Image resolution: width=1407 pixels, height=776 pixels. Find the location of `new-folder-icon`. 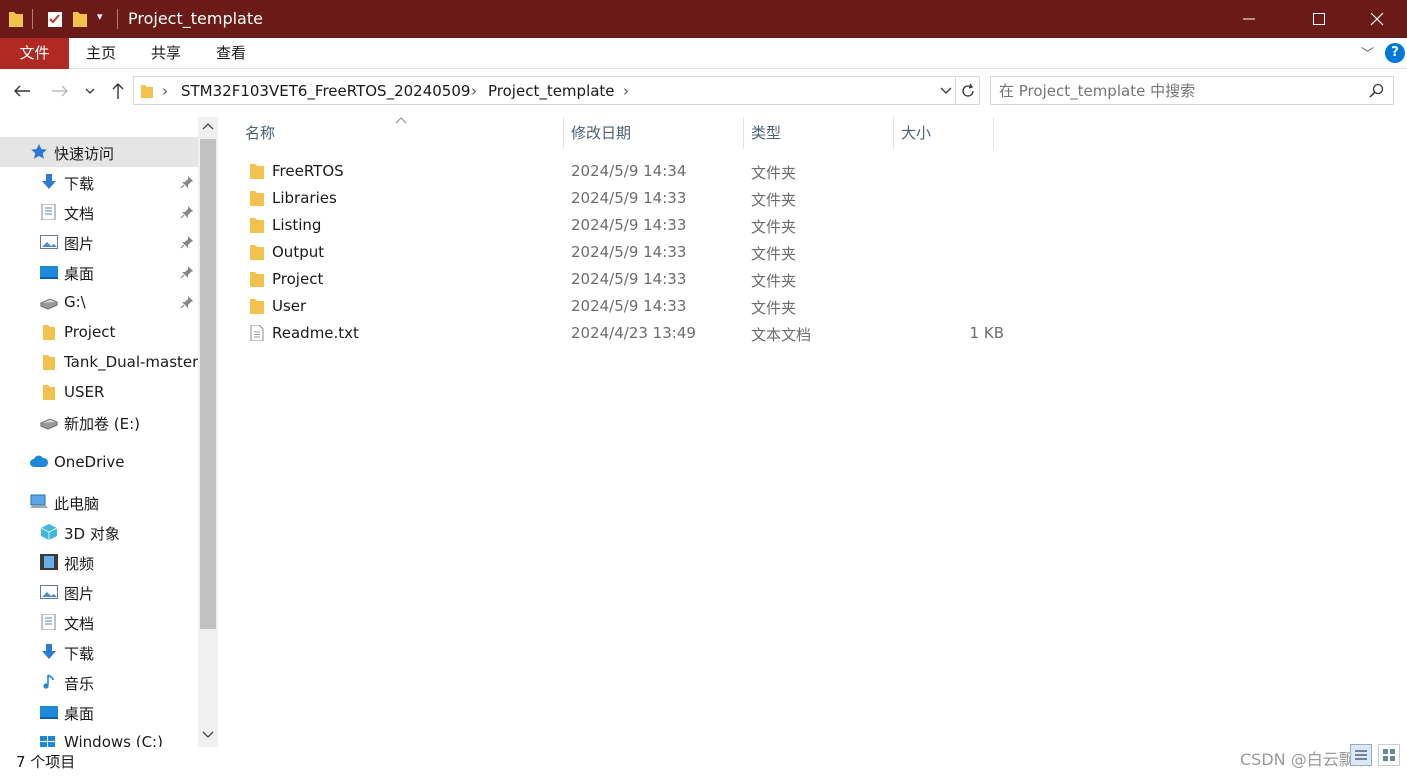

new-folder-icon is located at coordinates (80, 19).